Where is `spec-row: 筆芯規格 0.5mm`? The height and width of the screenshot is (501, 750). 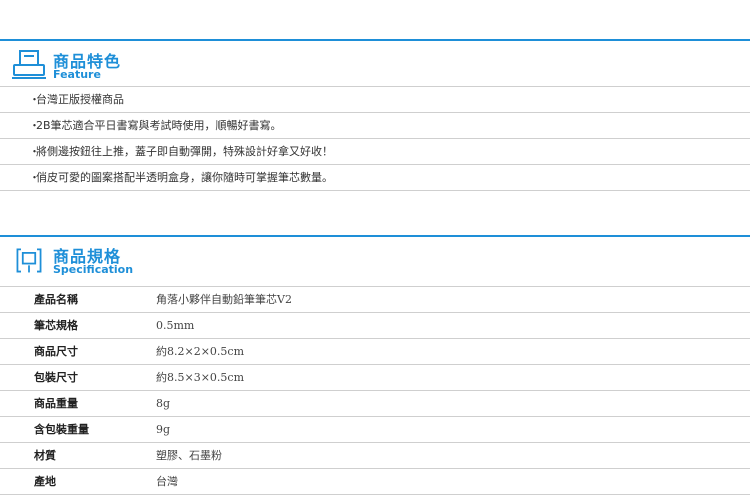 spec-row: 筆芯規格 0.5mm is located at coordinates (375, 326).